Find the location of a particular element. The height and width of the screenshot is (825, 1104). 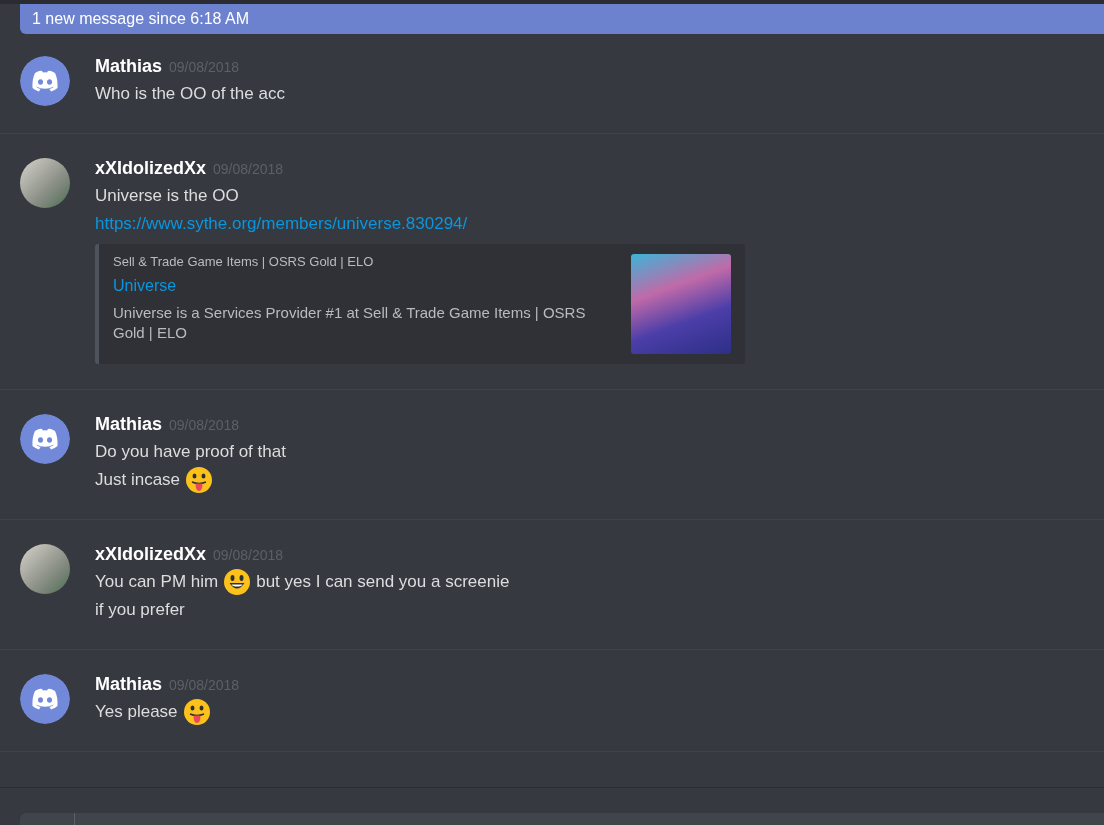

message-text: You can PM him is located at coordinates (157, 582).